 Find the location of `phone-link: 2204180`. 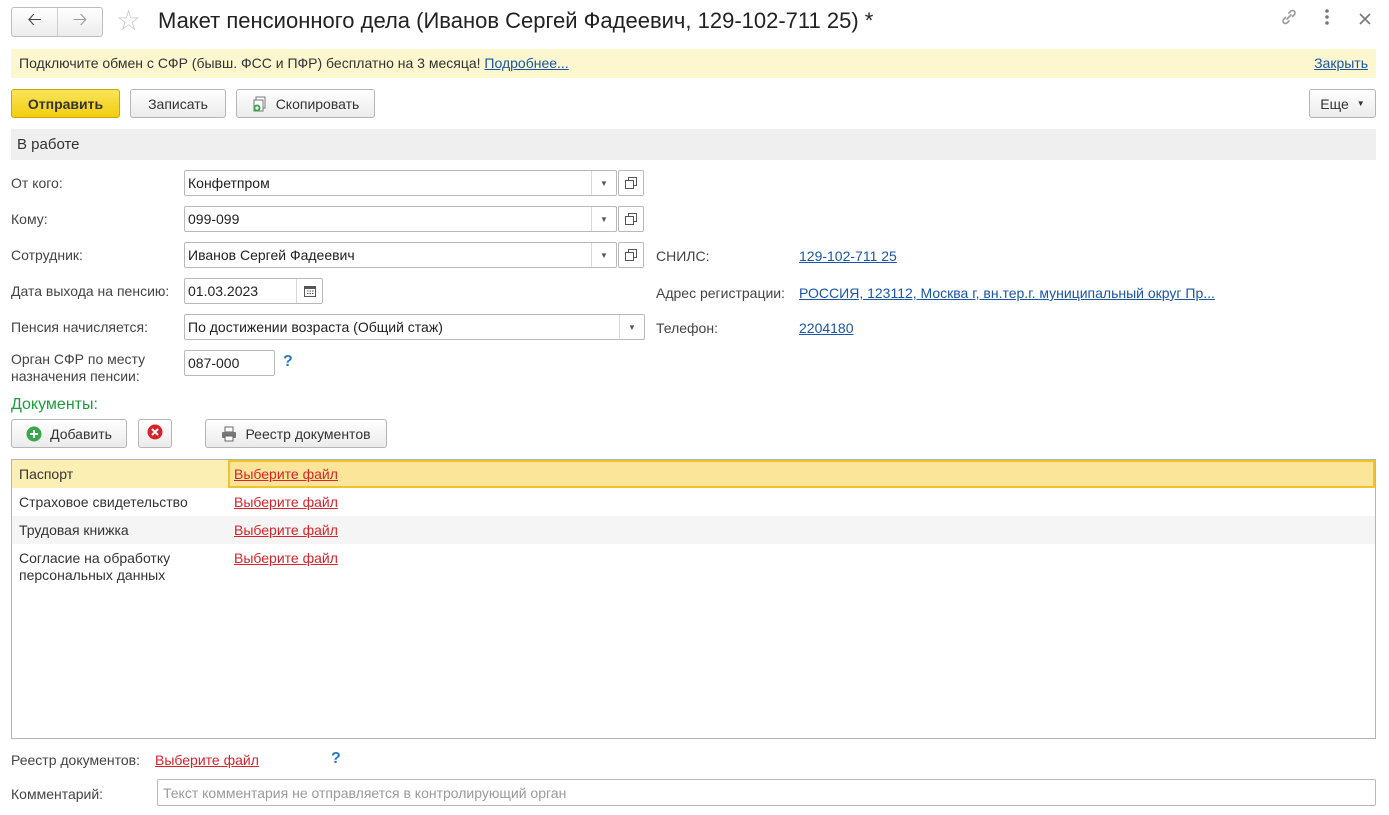

phone-link: 2204180 is located at coordinates (826, 328).